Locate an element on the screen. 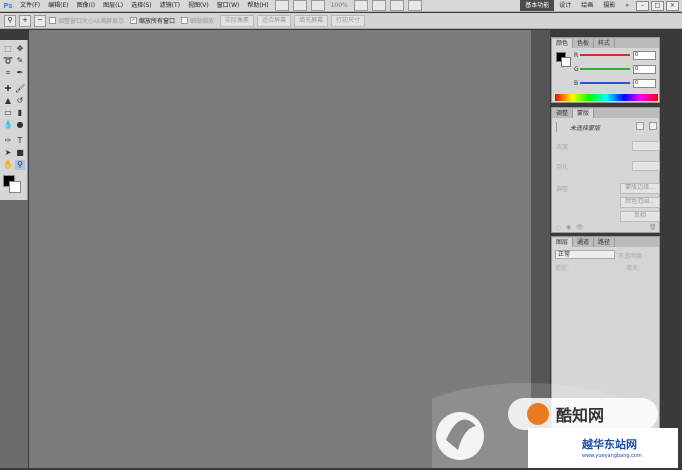  marquee-tool-icon: ⬚ is located at coordinates (8, 49).